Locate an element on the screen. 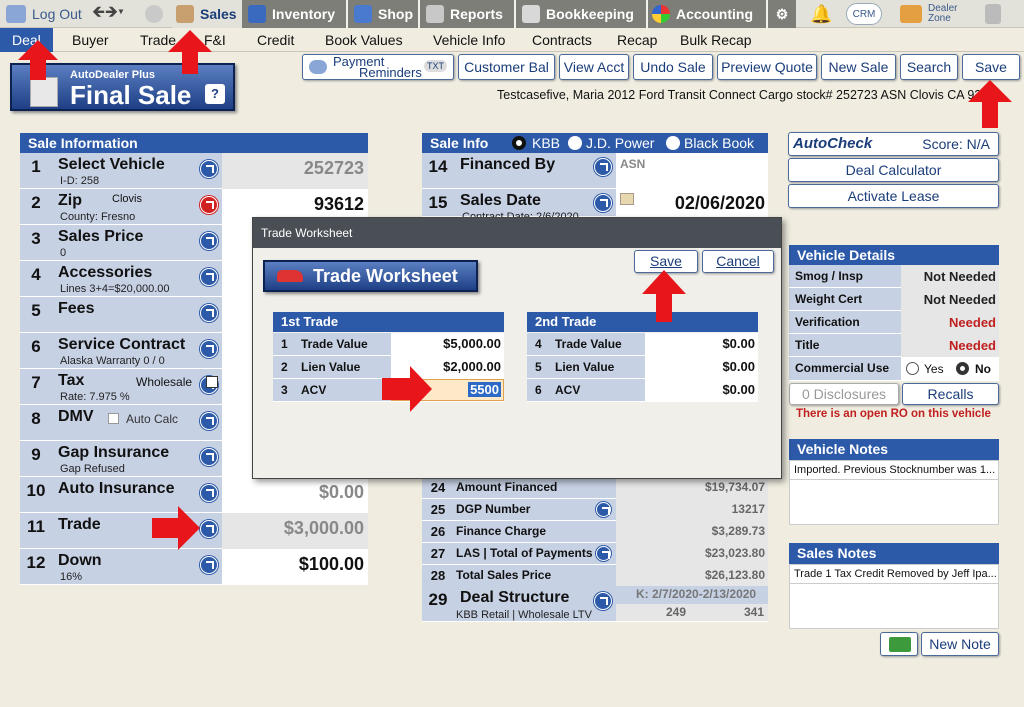 The height and width of the screenshot is (707, 1024). arrow-trade is located at coordinates (176, 528).